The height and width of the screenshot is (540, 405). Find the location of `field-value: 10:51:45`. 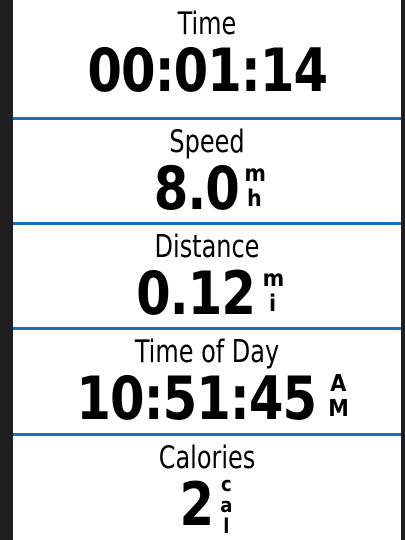

field-value: 10:51:45 is located at coordinates (196, 399).